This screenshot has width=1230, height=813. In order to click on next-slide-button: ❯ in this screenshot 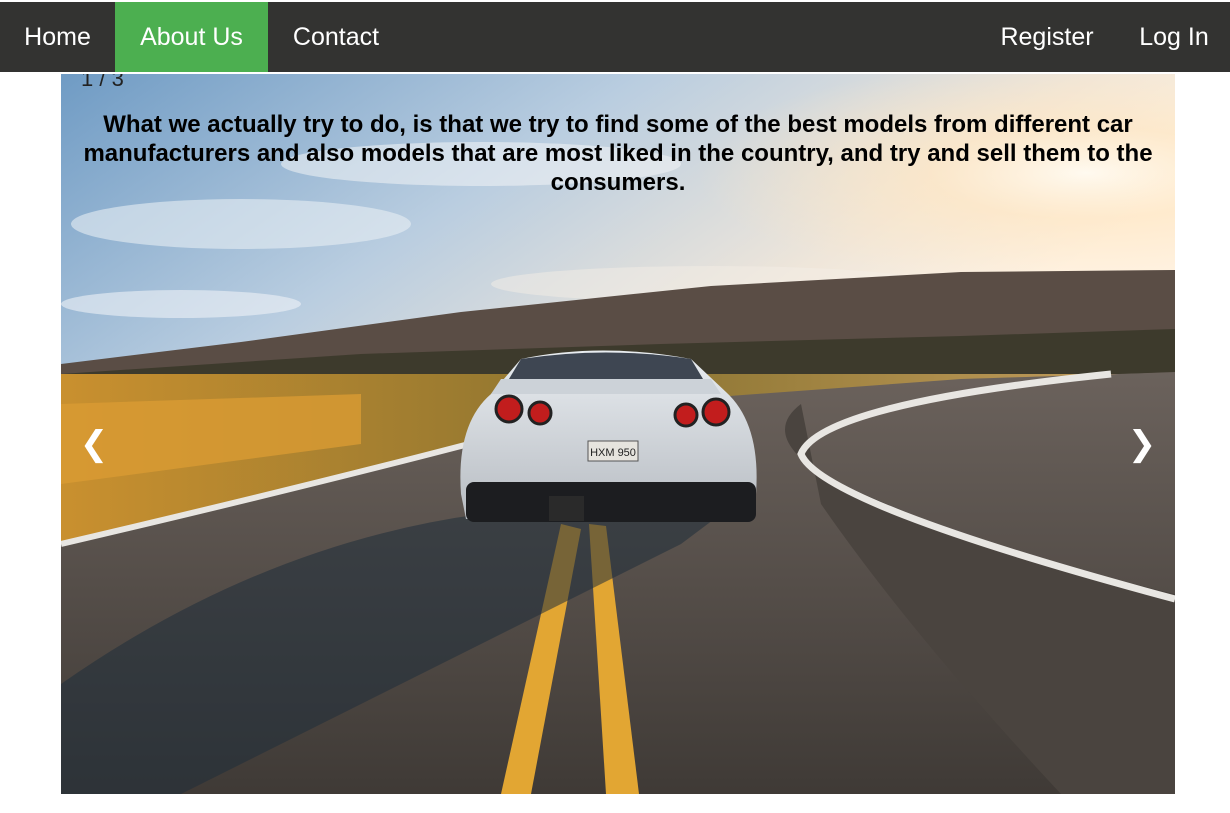, I will do `click(1142, 444)`.